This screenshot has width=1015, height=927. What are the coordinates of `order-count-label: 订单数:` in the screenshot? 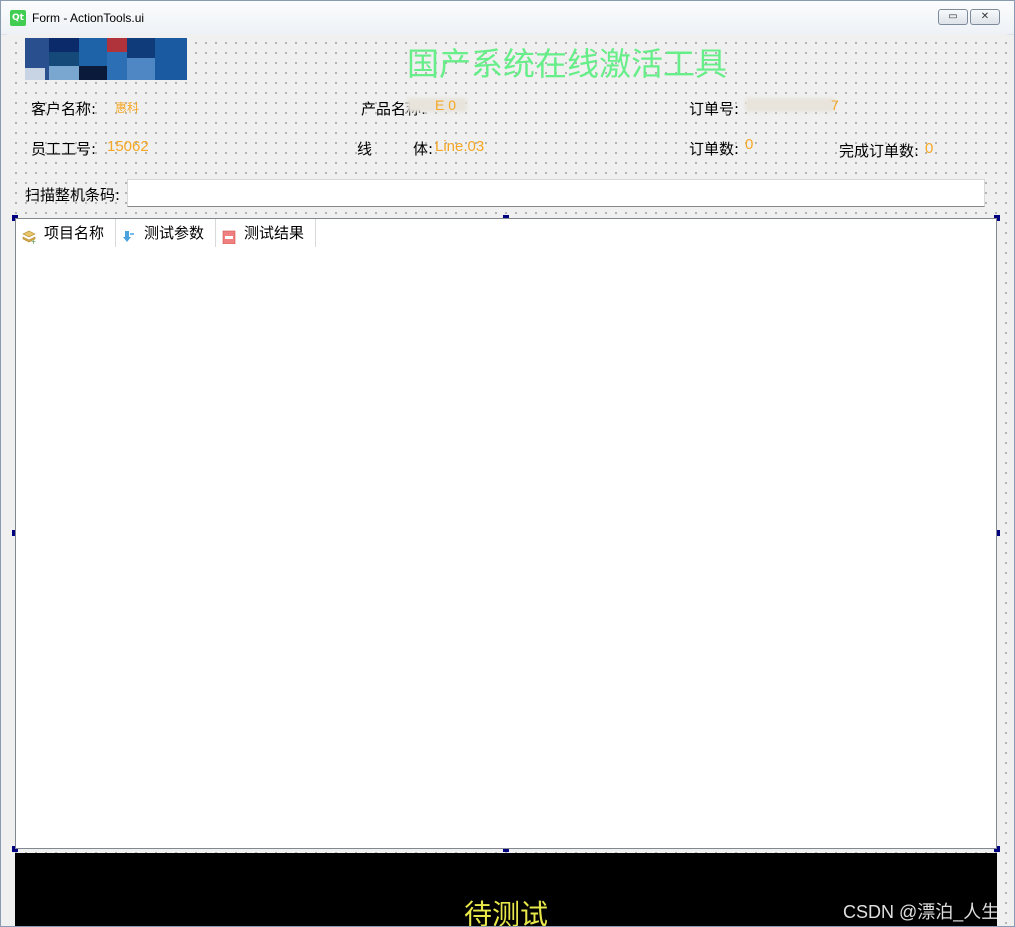 It's located at (714, 149).